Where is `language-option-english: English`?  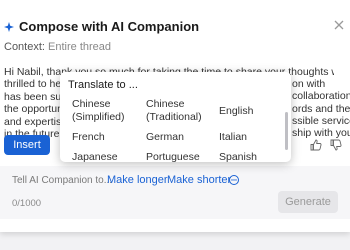 language-option-english: English is located at coordinates (236, 111).